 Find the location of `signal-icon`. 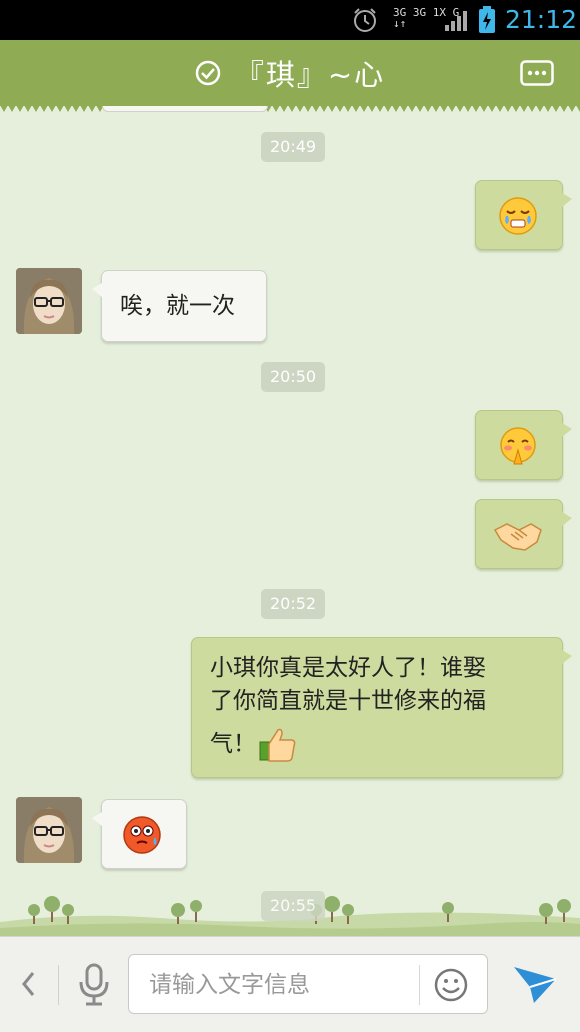

signal-icon is located at coordinates (456, 21).